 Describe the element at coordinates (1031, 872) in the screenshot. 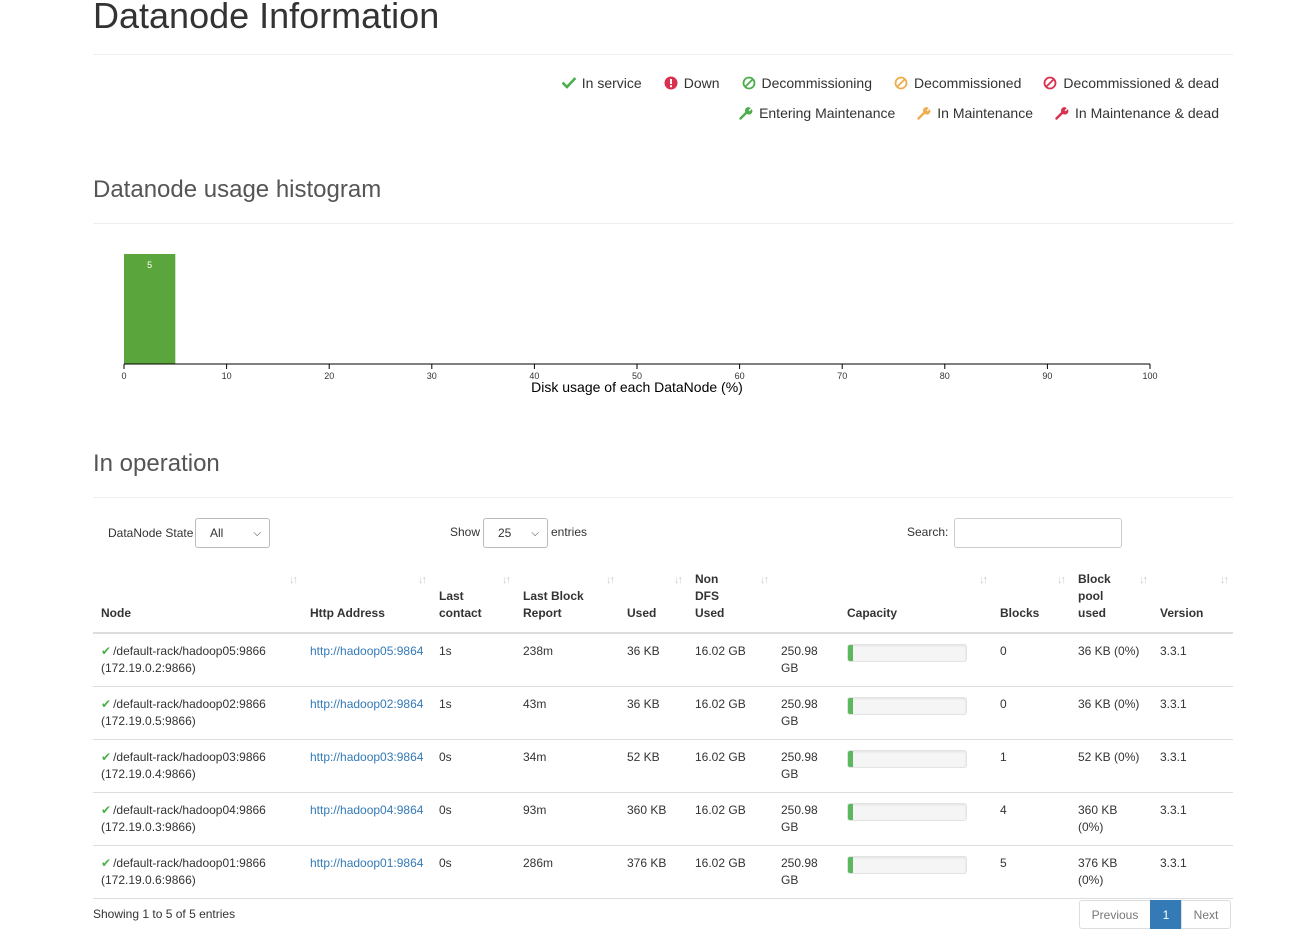

I see `blocks-cell: 5` at that location.